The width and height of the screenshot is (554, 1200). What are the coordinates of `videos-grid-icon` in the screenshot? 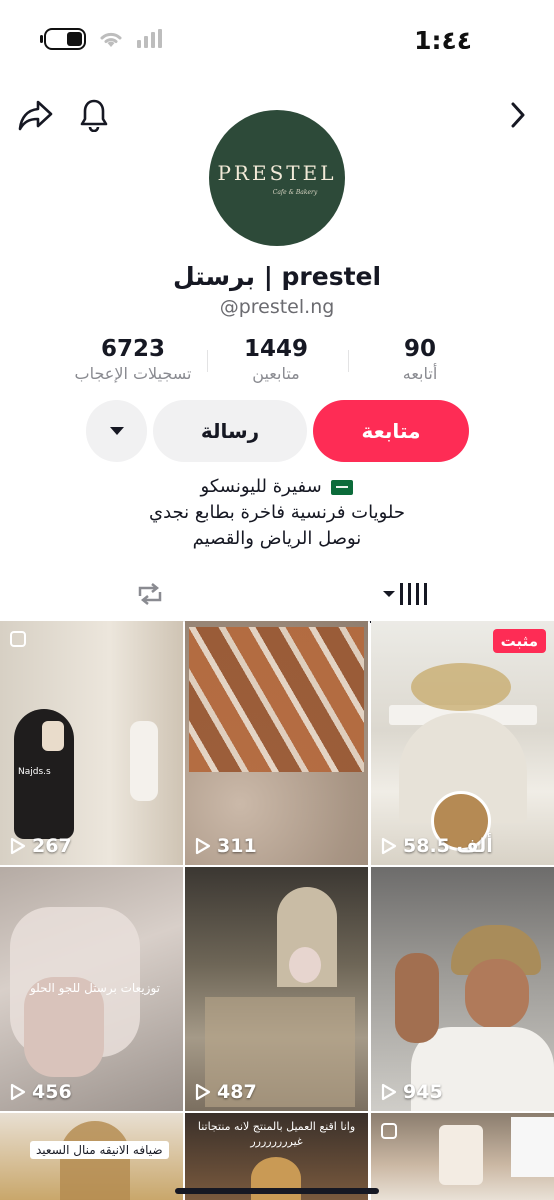 It's located at (404, 594).